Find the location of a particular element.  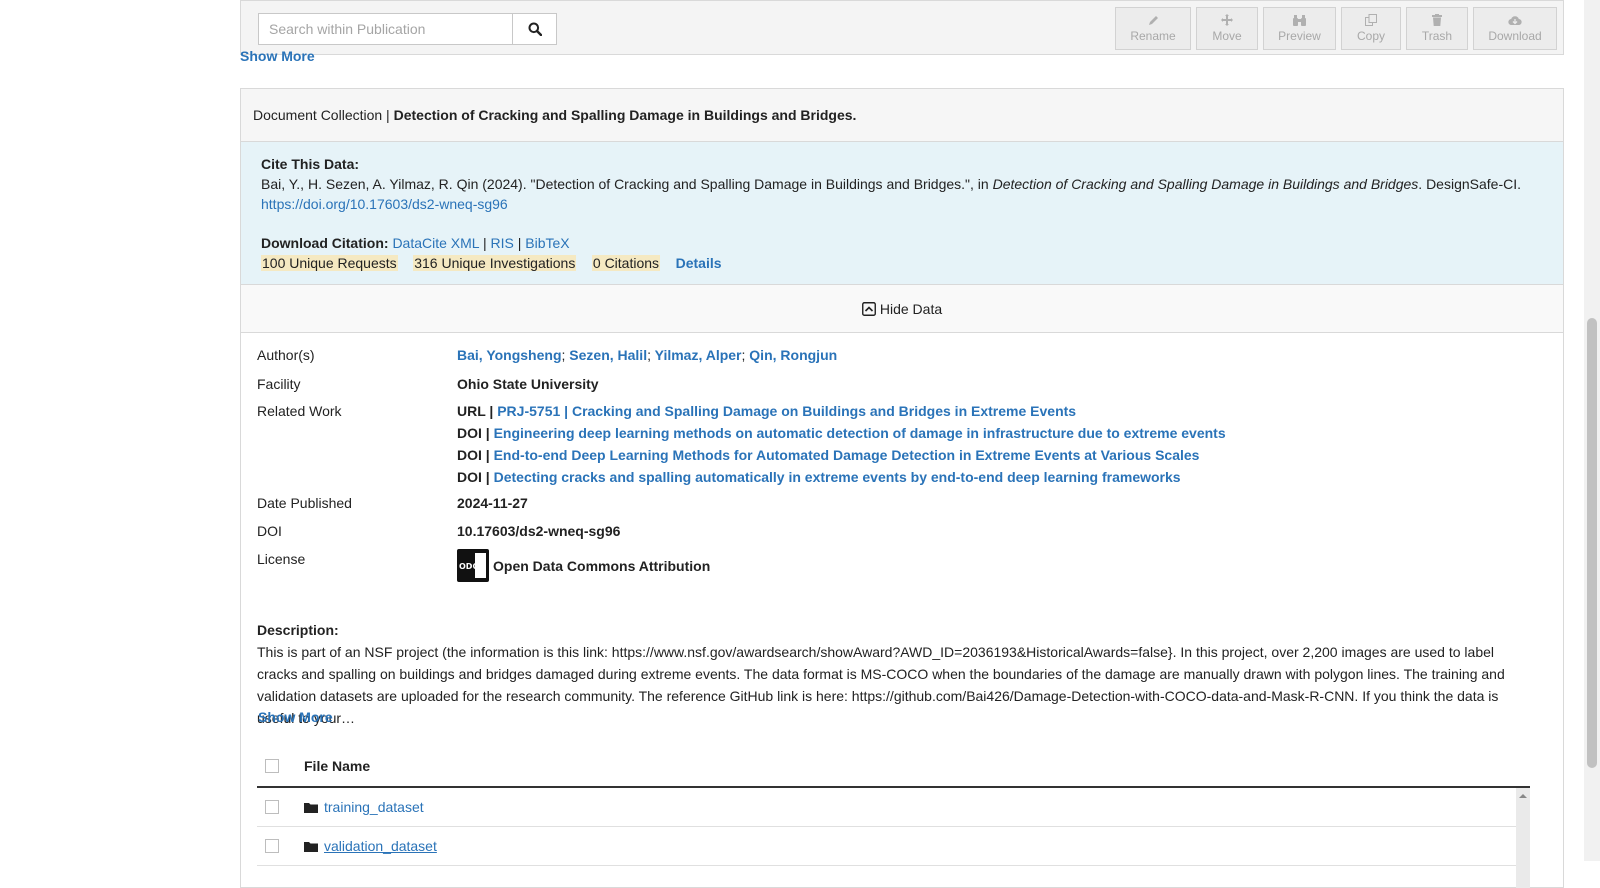

author-link: Qin, Rongjun is located at coordinates (793, 355).